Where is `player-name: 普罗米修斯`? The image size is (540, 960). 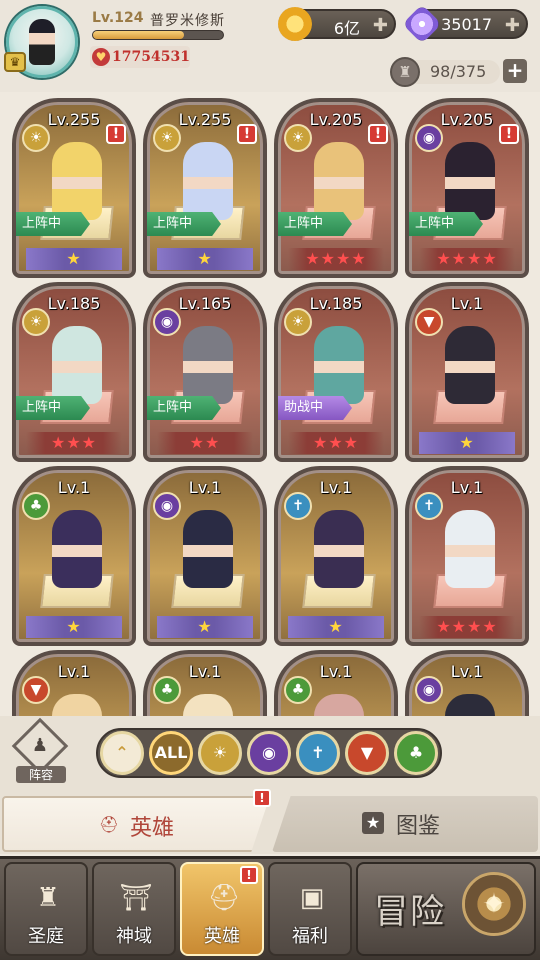
player-name: 普罗米修斯 is located at coordinates (187, 21).